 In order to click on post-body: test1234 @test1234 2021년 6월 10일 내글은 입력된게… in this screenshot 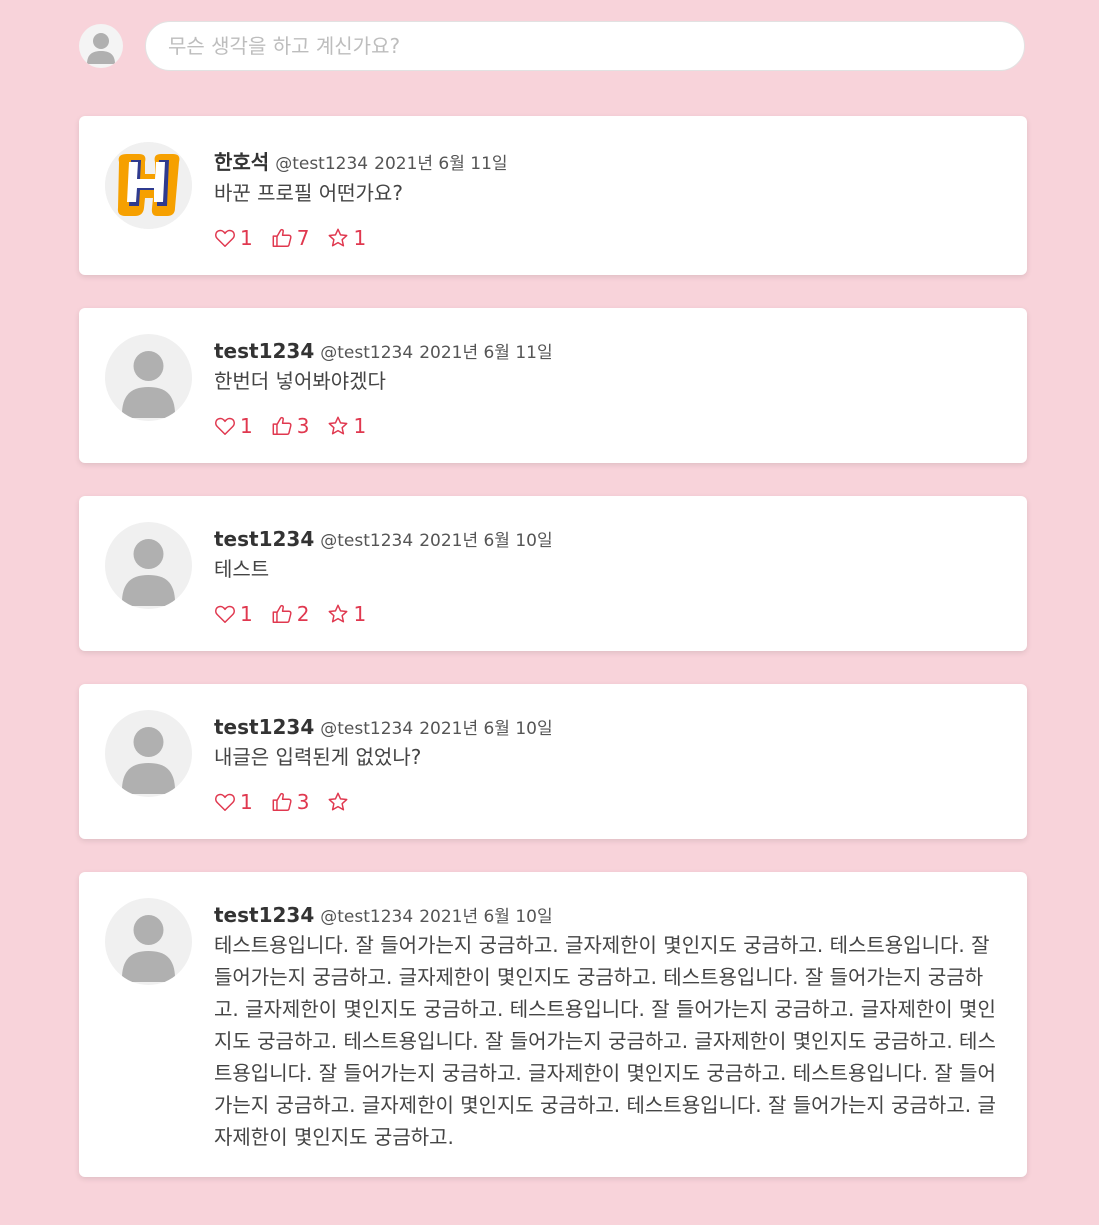, I will do `click(607, 762)`.